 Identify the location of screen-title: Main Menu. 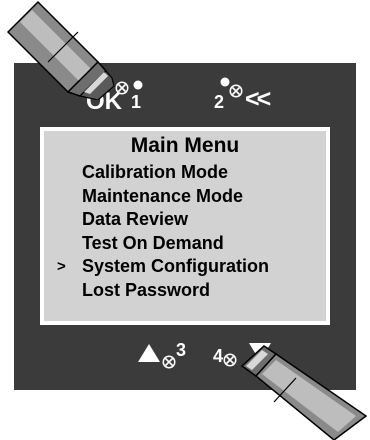
(185, 145).